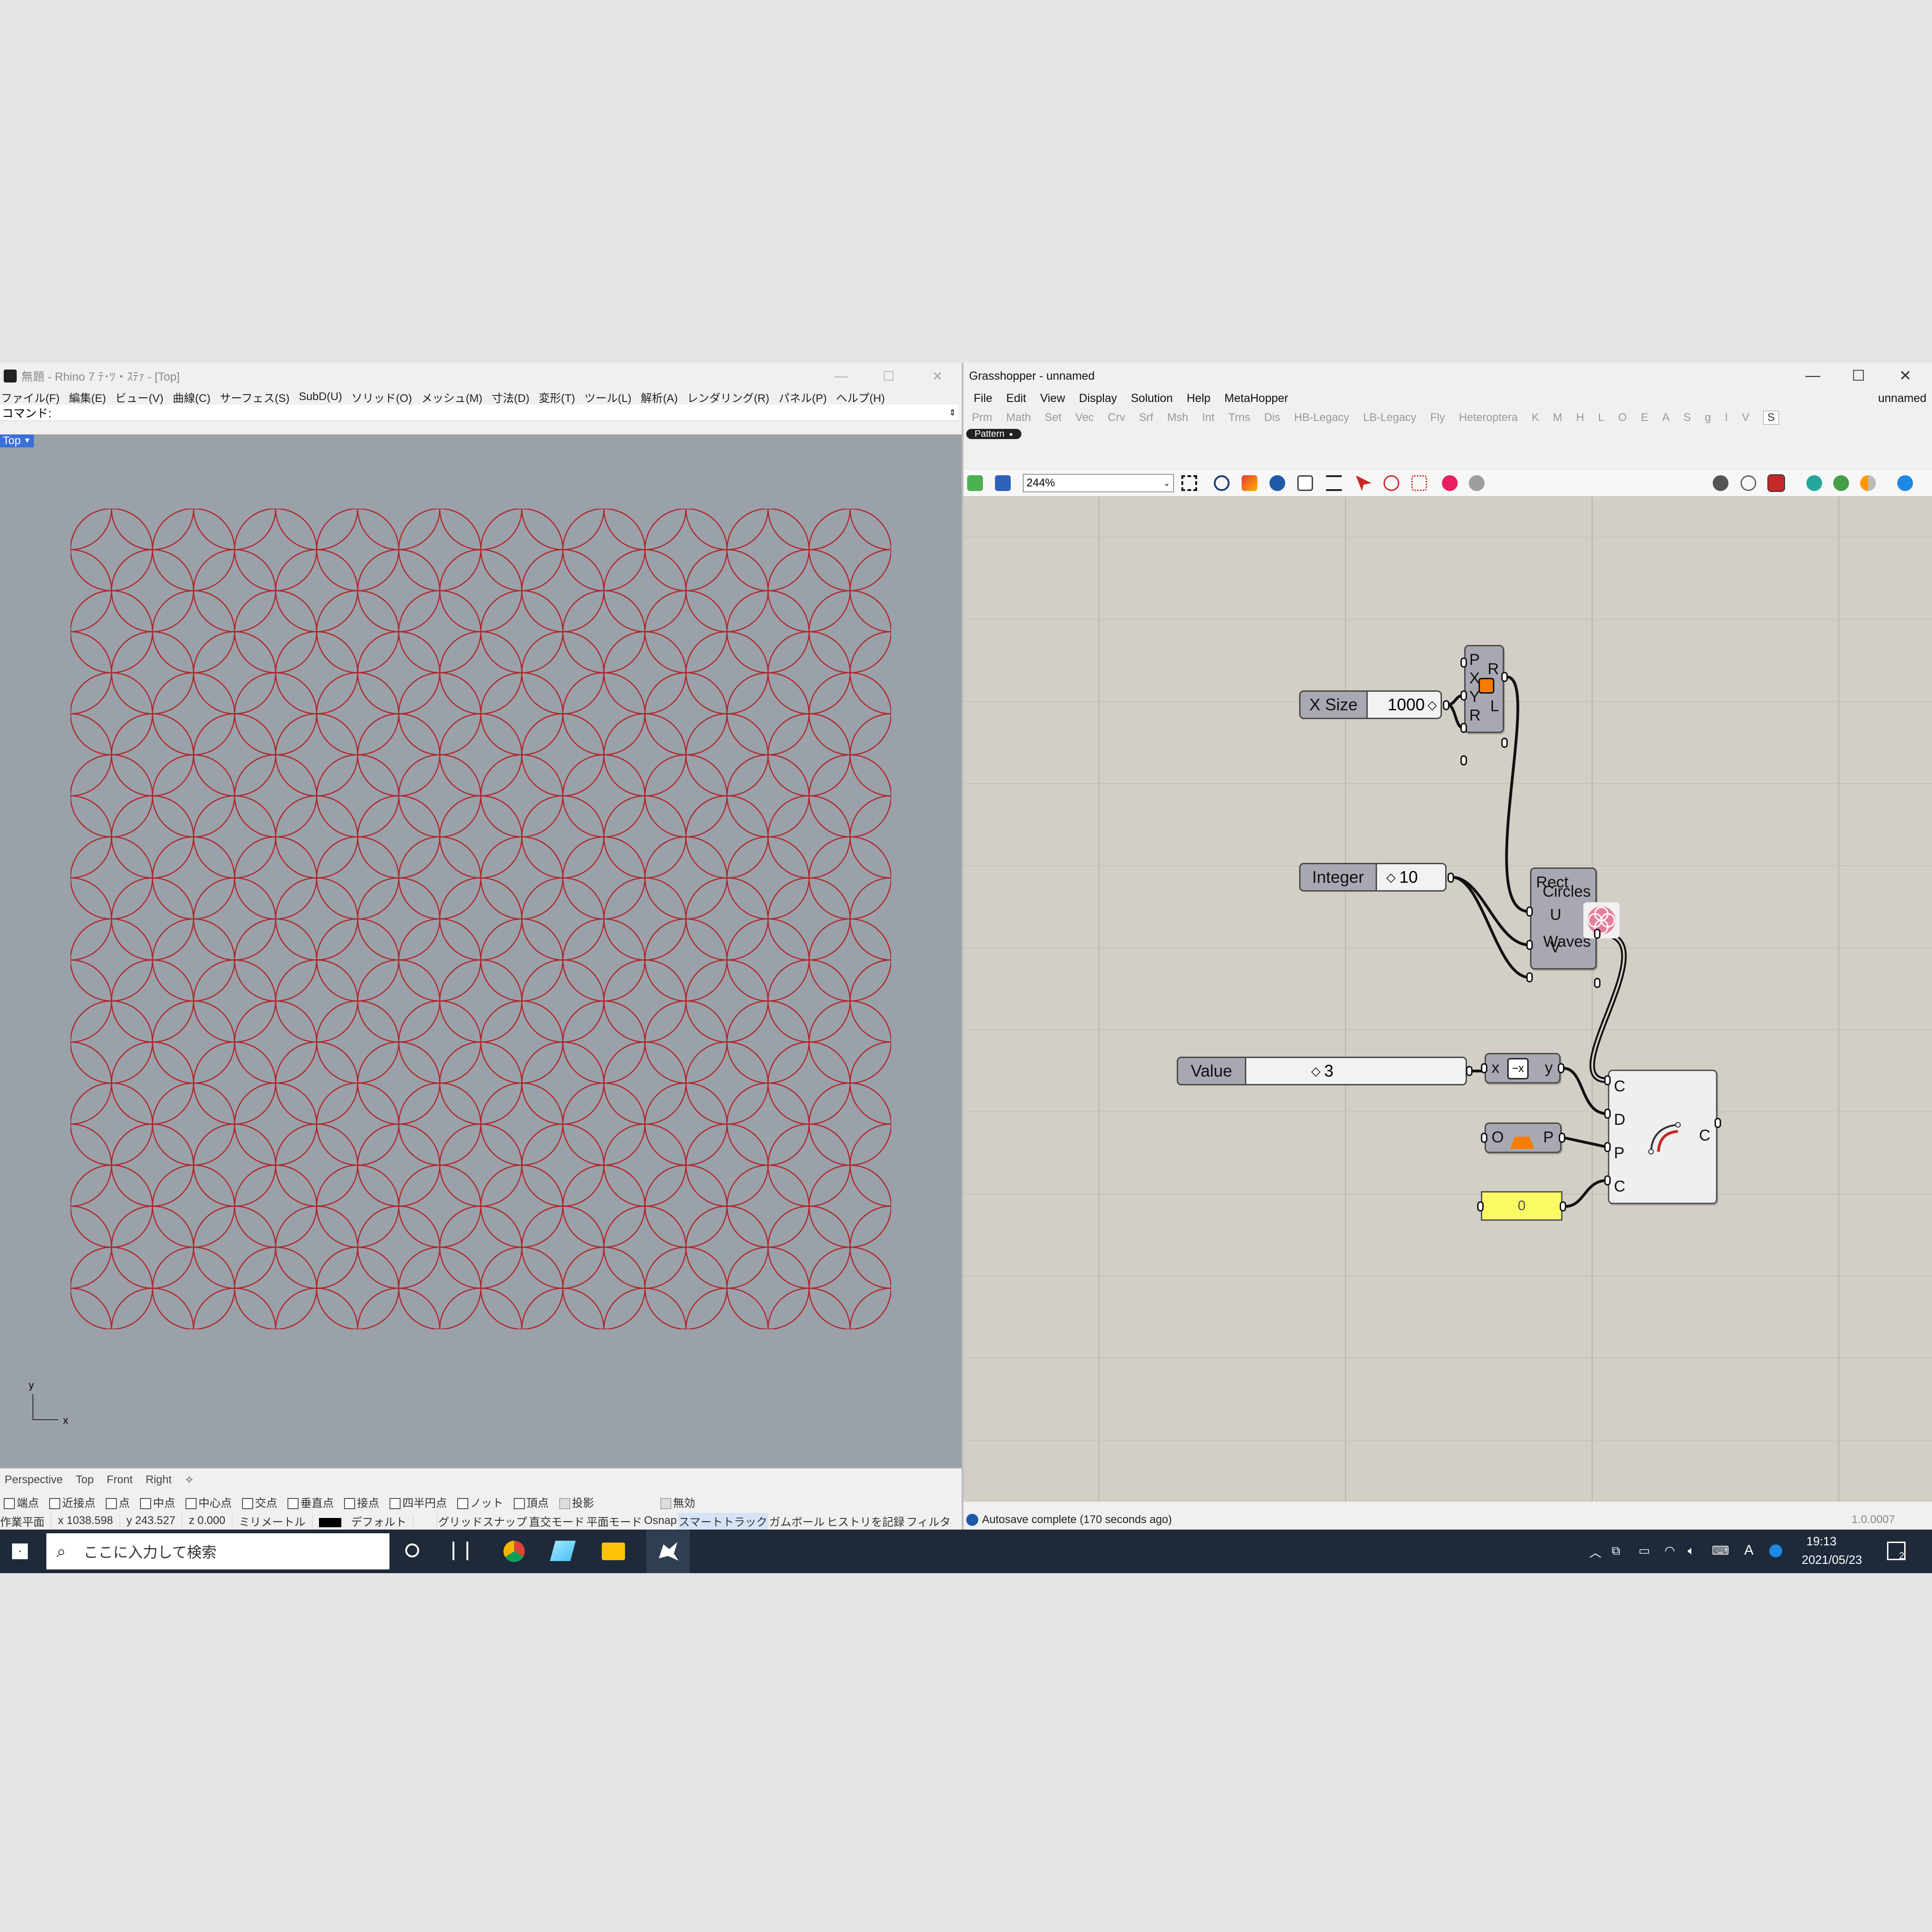  Describe the element at coordinates (1905, 375) in the screenshot. I see `close-icon: ✕` at that location.